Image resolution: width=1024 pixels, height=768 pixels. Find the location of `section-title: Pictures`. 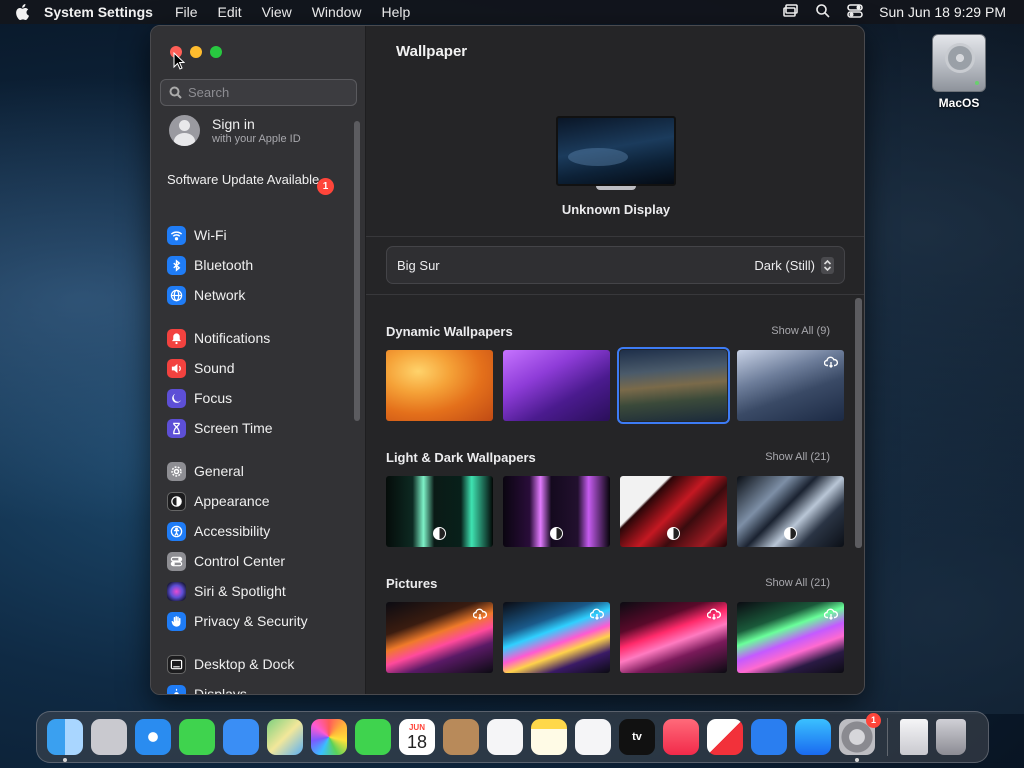

section-title: Pictures is located at coordinates (412, 583).